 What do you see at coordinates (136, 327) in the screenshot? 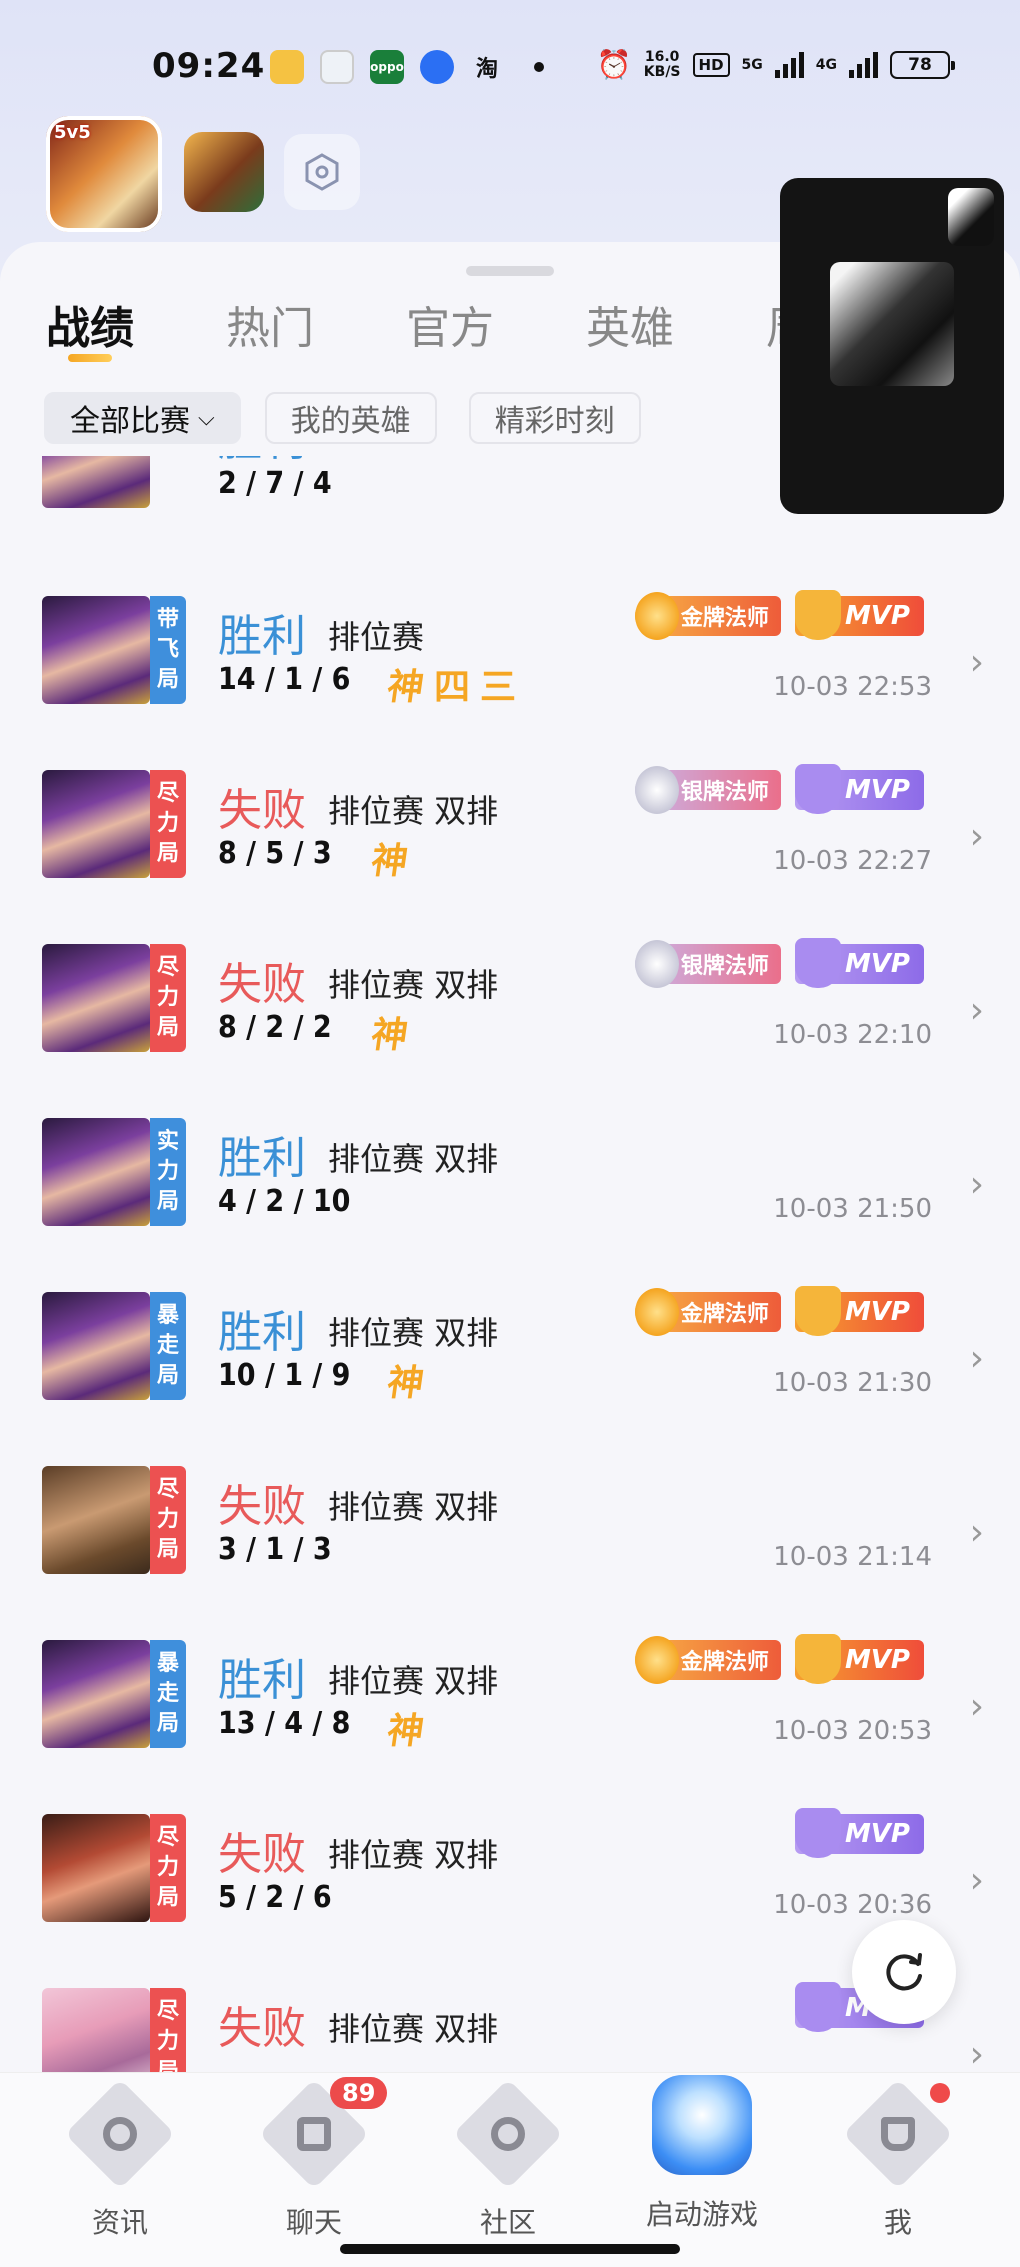
I see `tab-record: 战绩` at bounding box center [136, 327].